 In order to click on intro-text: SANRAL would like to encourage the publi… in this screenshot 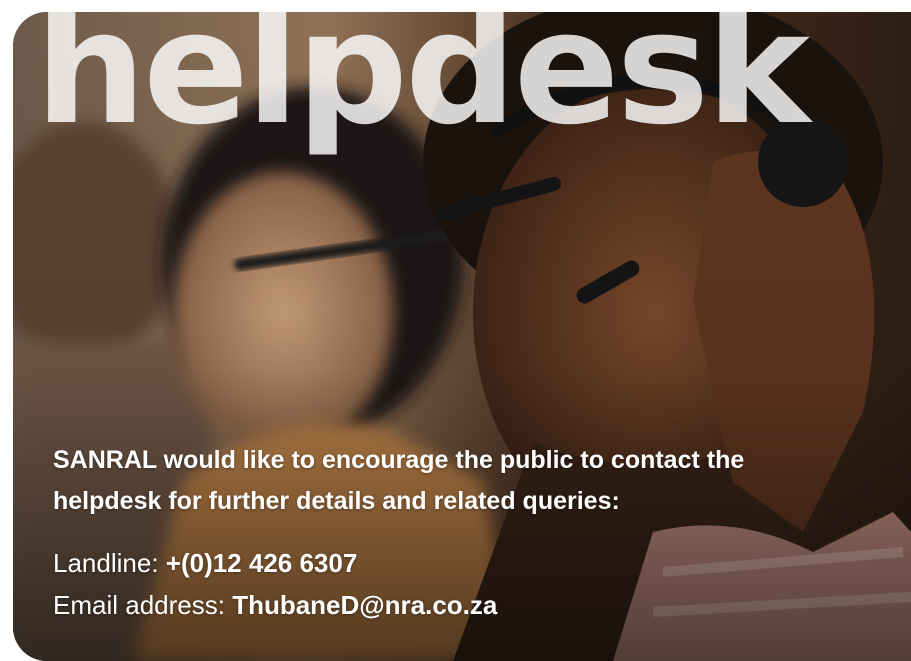, I will do `click(399, 480)`.